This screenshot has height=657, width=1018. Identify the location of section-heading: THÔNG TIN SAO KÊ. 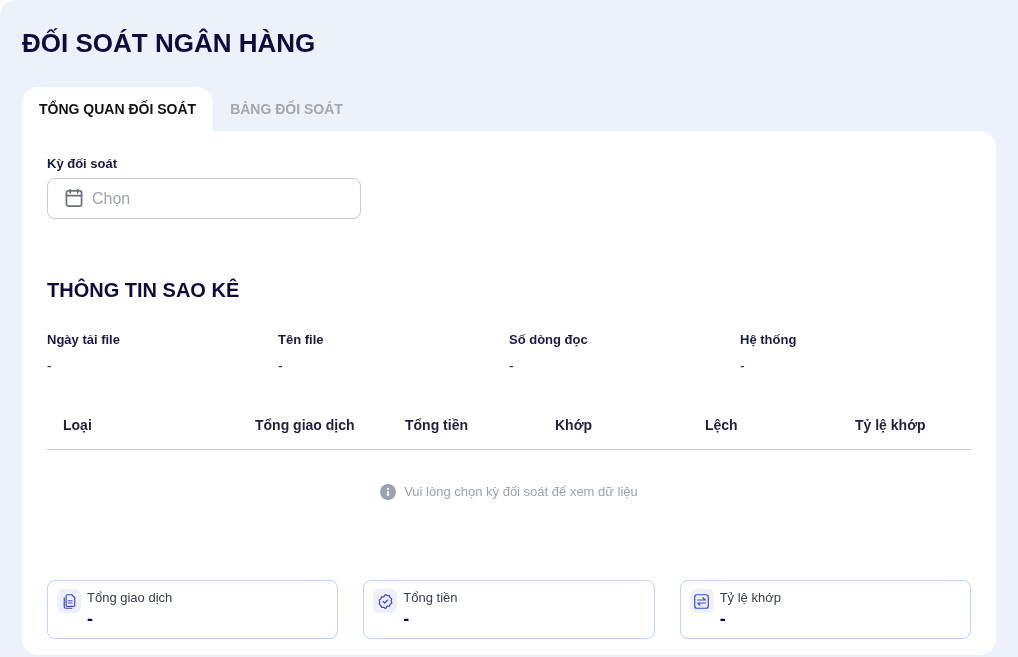
(143, 290).